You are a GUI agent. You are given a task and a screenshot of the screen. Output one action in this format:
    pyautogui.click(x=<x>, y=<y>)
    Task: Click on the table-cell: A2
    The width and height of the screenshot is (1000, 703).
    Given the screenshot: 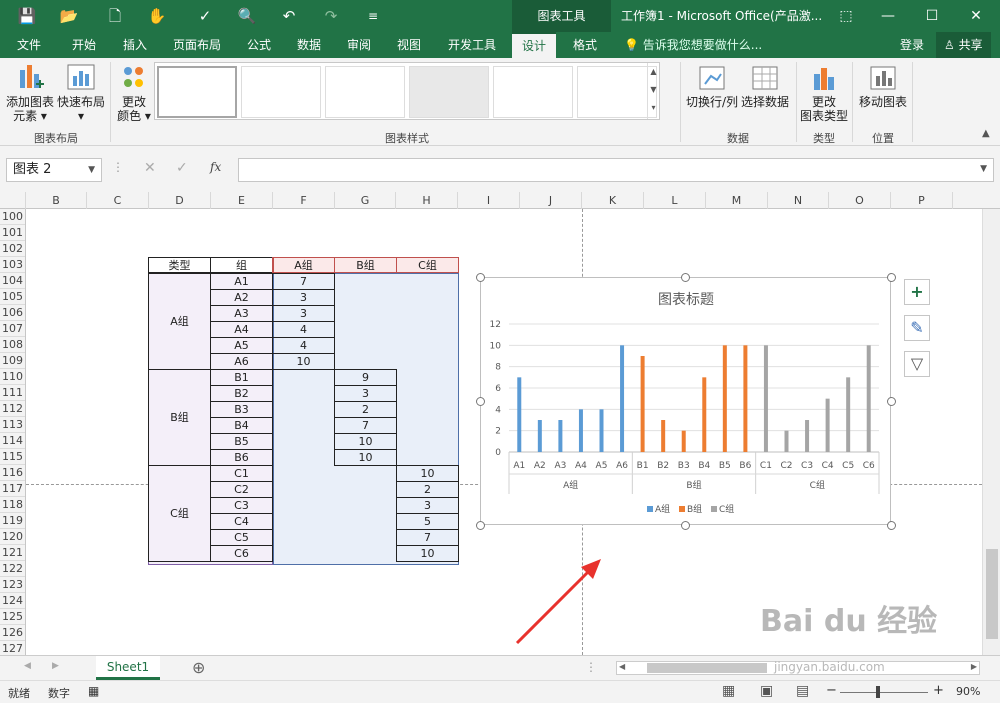 What is the action you would take?
    pyautogui.click(x=241, y=297)
    